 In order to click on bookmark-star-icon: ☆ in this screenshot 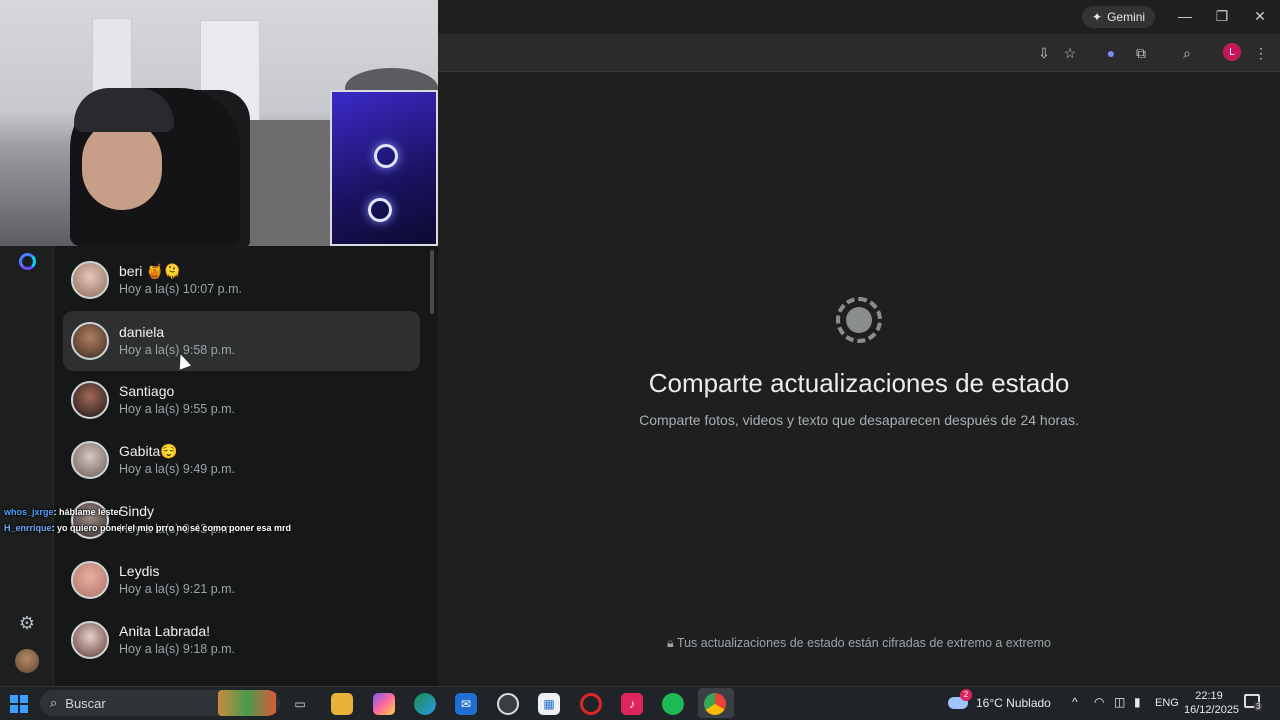, I will do `click(1070, 53)`.